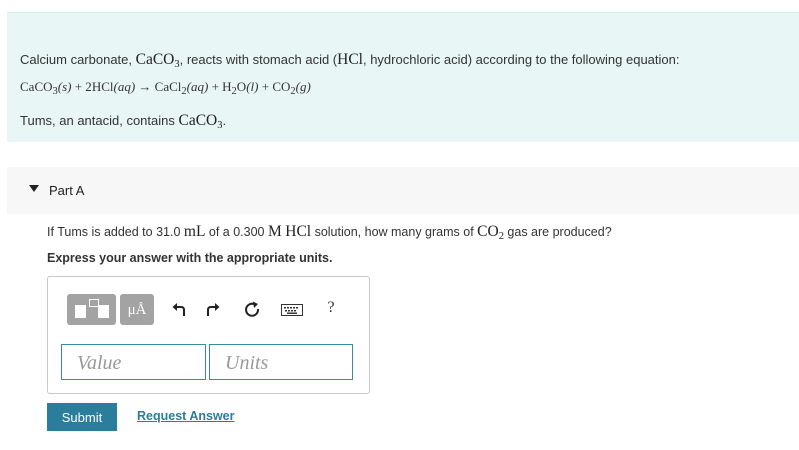 The width and height of the screenshot is (799, 450). Describe the element at coordinates (185, 416) in the screenshot. I see `request-answer-link: Request Answer` at that location.